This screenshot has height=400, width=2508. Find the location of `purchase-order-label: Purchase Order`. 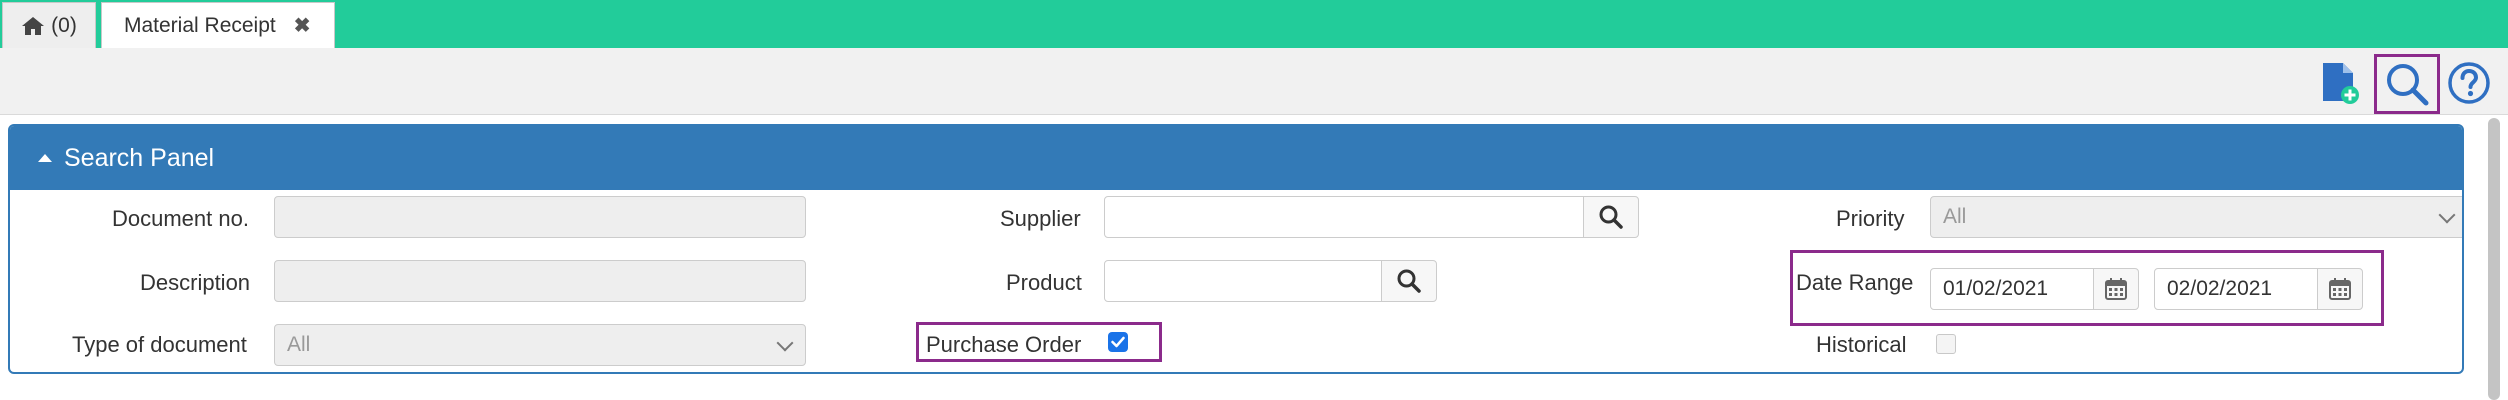

purchase-order-label: Purchase Order is located at coordinates (1004, 344).